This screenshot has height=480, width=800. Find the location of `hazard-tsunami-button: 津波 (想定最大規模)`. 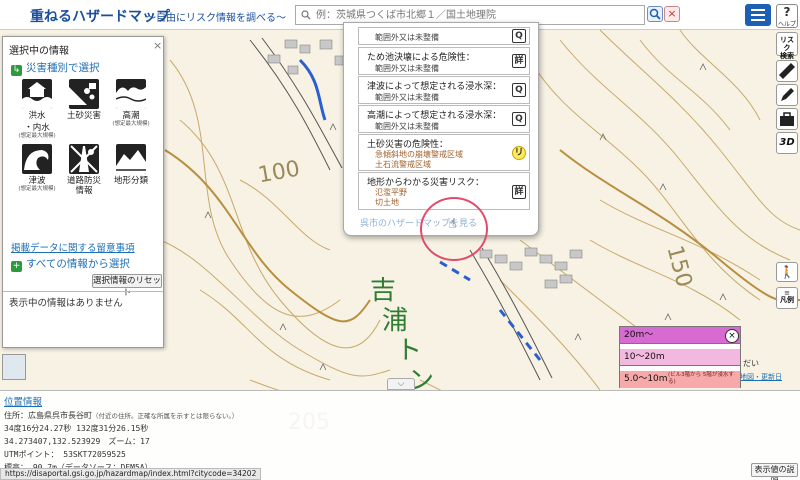

hazard-tsunami-button: 津波 (想定最大規模) is located at coordinates (37, 168).